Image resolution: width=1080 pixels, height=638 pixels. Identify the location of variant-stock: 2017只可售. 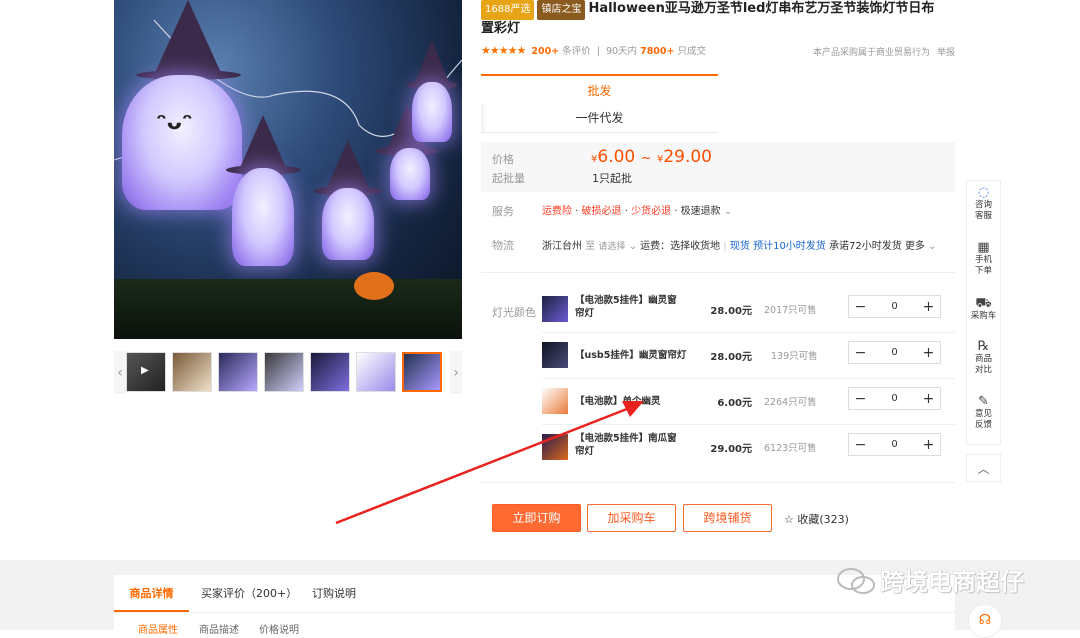
(790, 310).